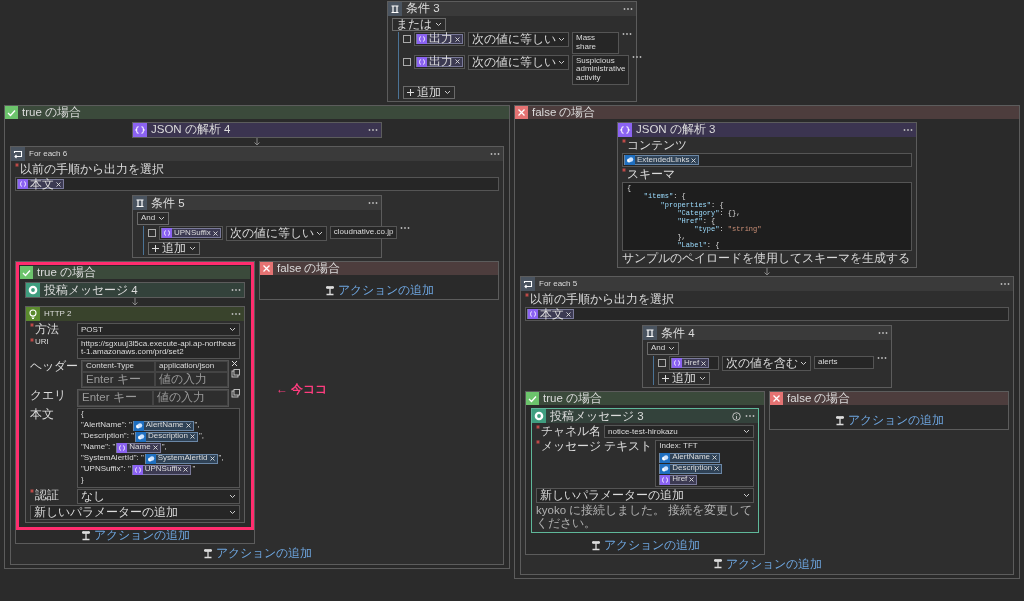 This screenshot has width=1024, height=601. What do you see at coordinates (118, 367) in the screenshot?
I see `input-field: Content-Type` at bounding box center [118, 367].